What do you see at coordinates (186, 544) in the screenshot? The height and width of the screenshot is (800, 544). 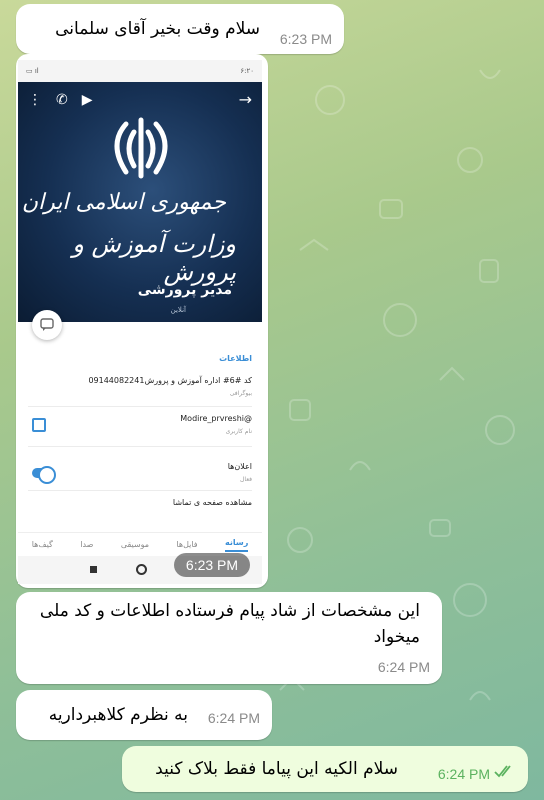 I see `tab-files: فایل‌ها` at bounding box center [186, 544].